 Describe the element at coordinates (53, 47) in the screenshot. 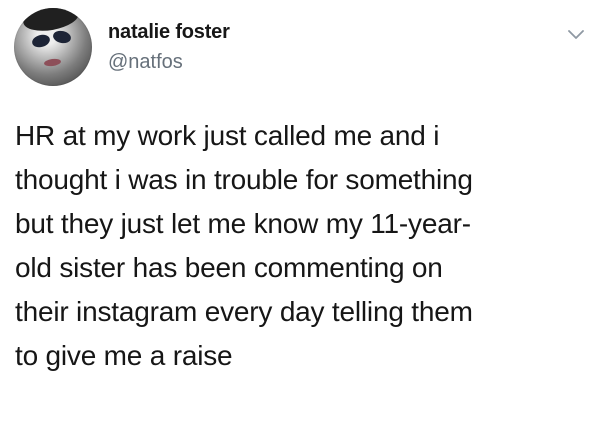

I see `avatar` at that location.